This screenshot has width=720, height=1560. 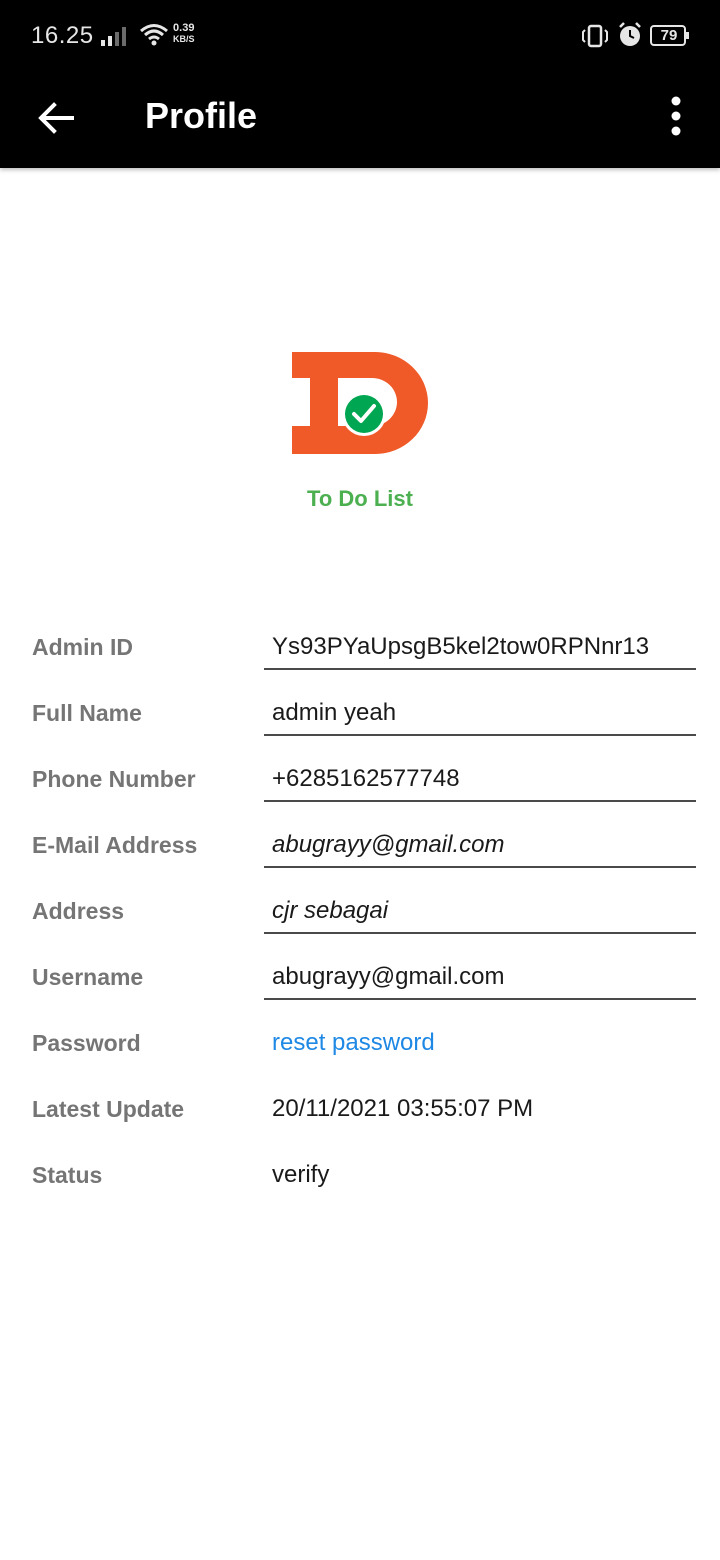 I want to click on battery-level: 79, so click(x=669, y=35).